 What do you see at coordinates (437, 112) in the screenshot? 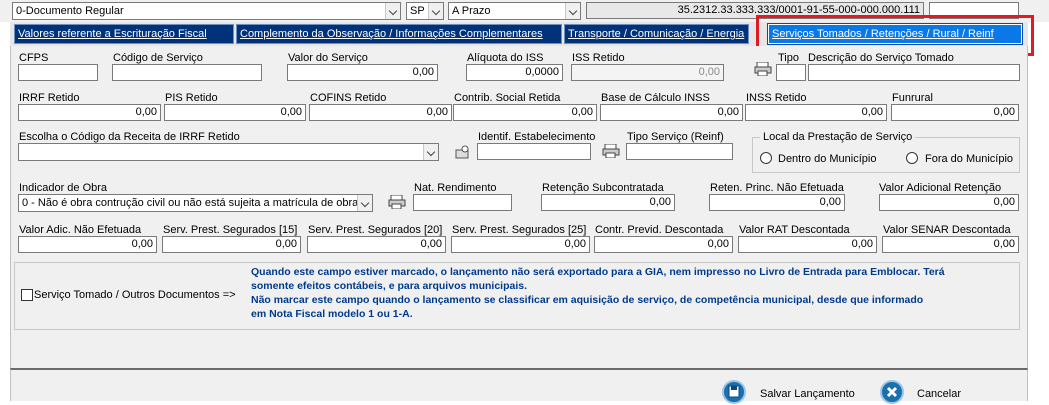
I see `cofins-value: 0,00` at bounding box center [437, 112].